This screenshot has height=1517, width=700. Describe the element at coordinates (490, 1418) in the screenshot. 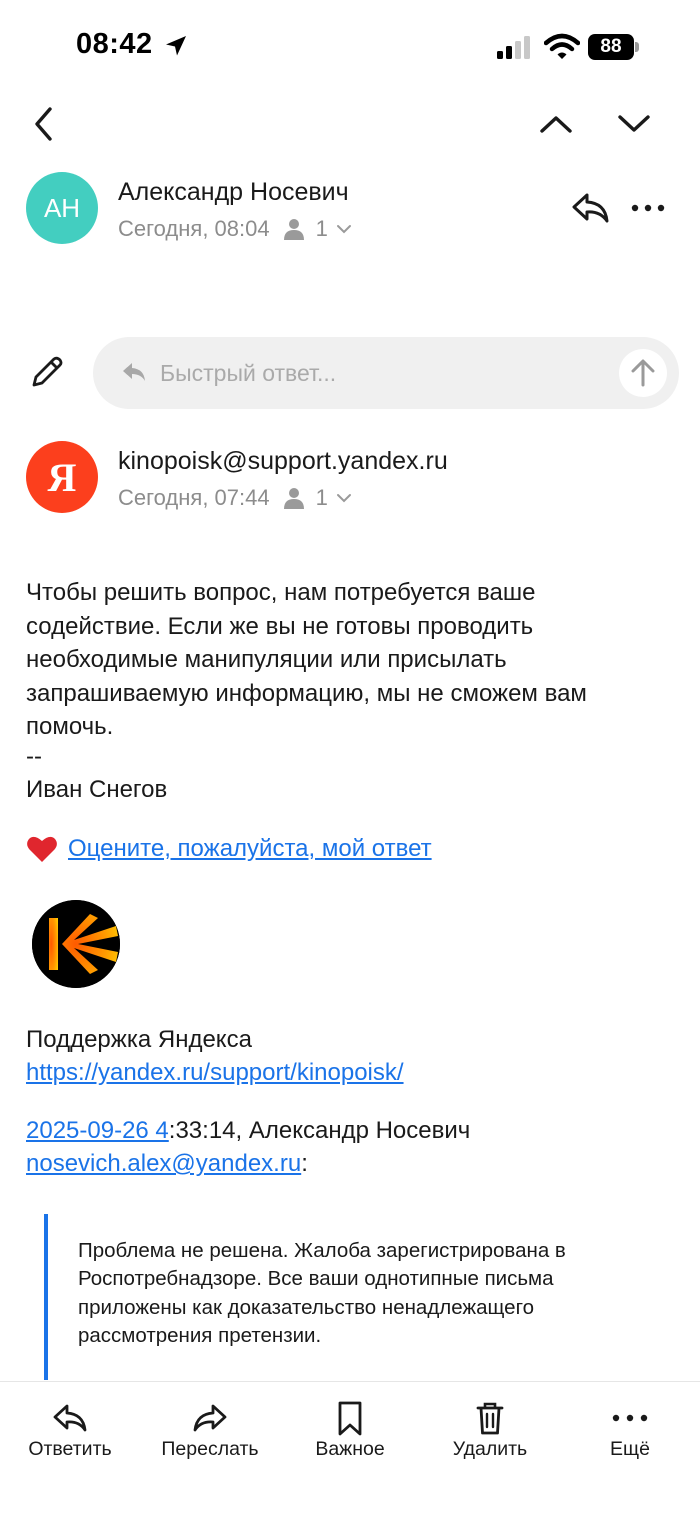

I see `trash-icon` at that location.